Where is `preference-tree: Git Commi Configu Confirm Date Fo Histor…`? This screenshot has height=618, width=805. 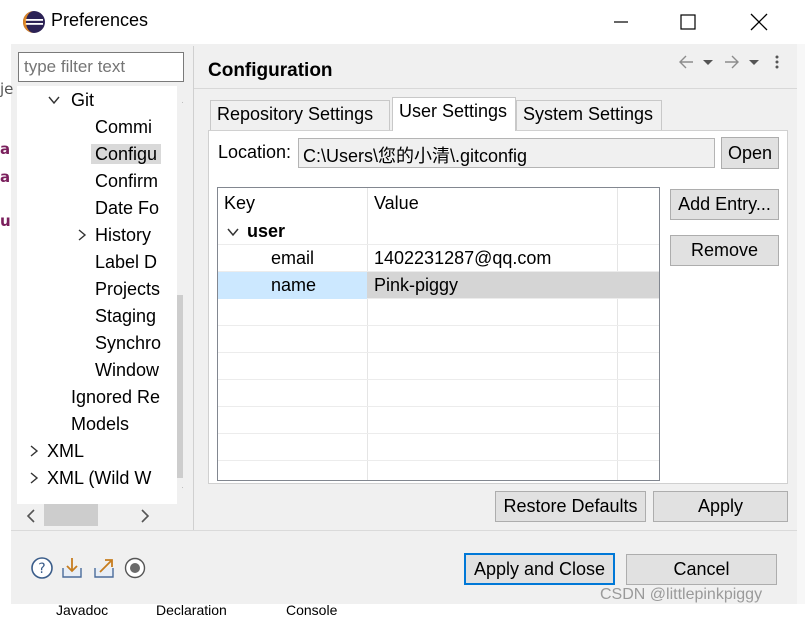 preference-tree: Git Commi Configu Confirm Date Fo Histor… is located at coordinates (100, 306).